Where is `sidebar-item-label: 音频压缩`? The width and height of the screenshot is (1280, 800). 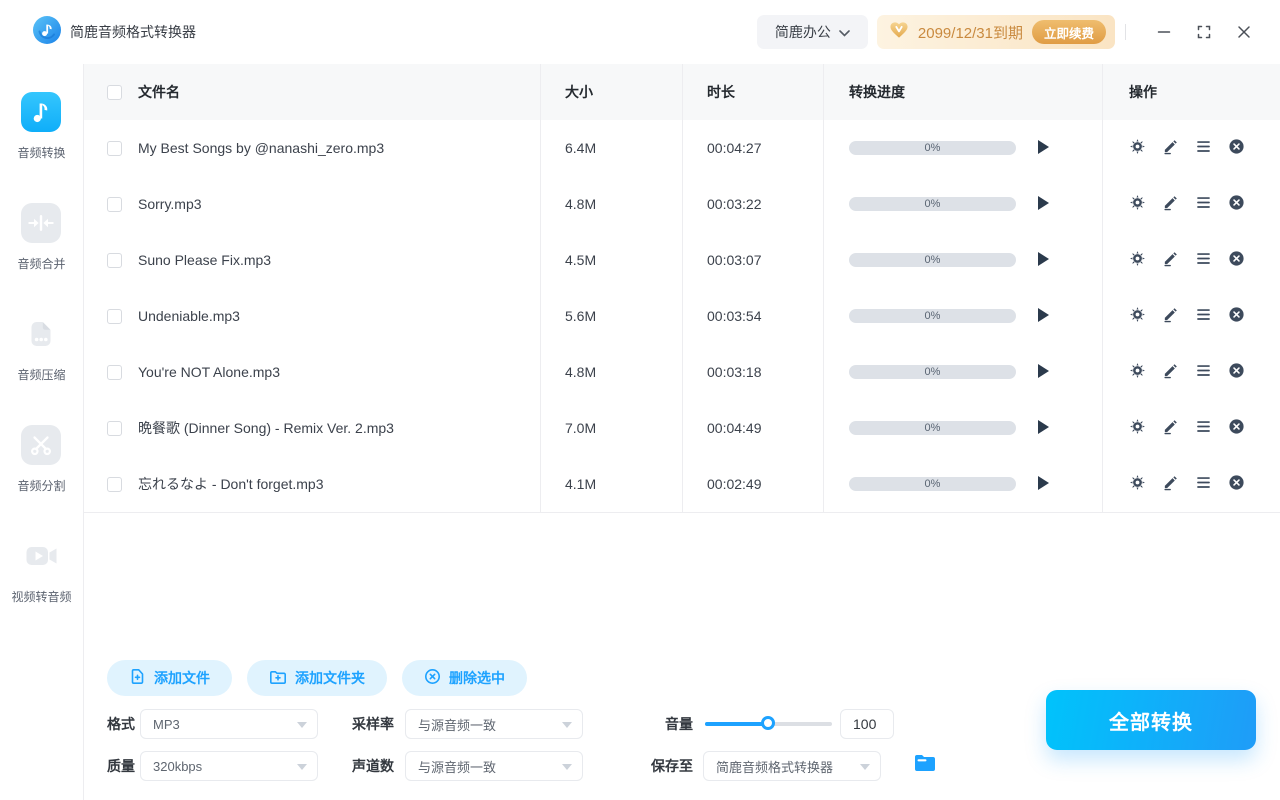
sidebar-item-label: 音频压缩 is located at coordinates (41, 375).